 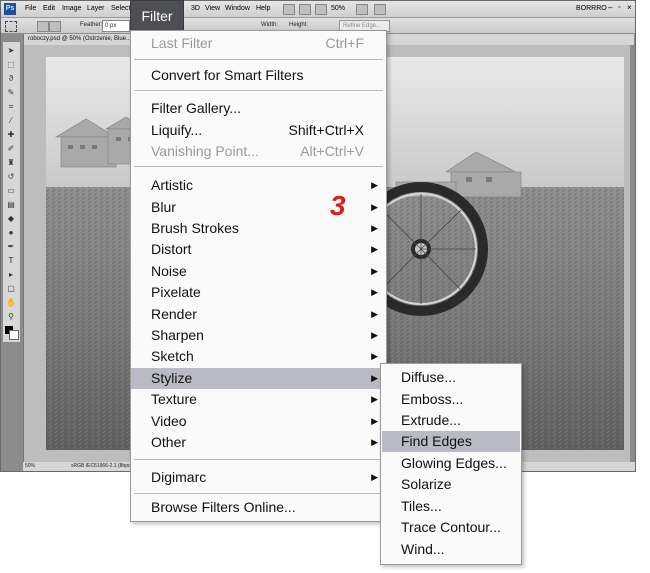 I want to click on close-icon: ×, so click(x=629, y=7).